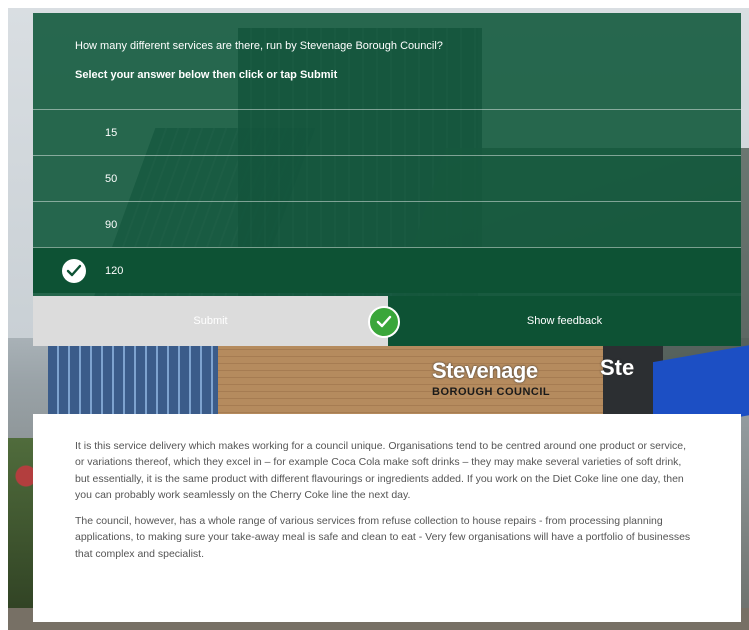 The width and height of the screenshot is (749, 630). What do you see at coordinates (387, 178) in the screenshot?
I see `answer-option-50: 50` at bounding box center [387, 178].